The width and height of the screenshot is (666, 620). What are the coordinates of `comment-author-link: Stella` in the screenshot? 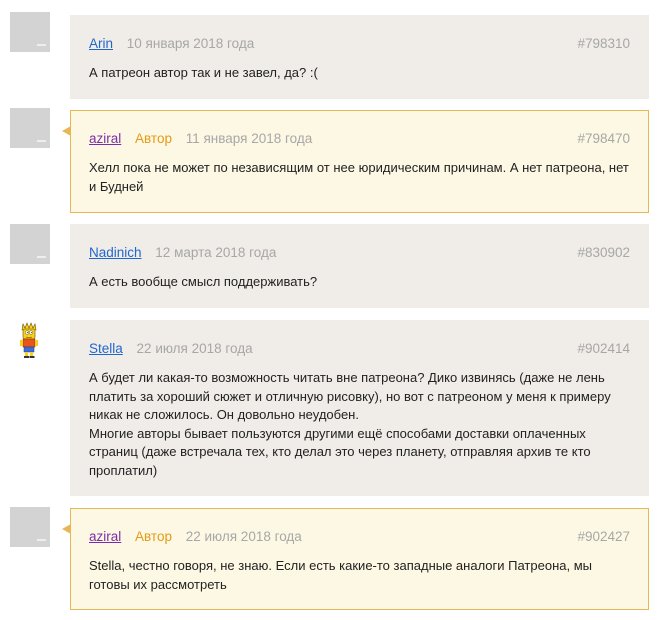 It's located at (106, 348).